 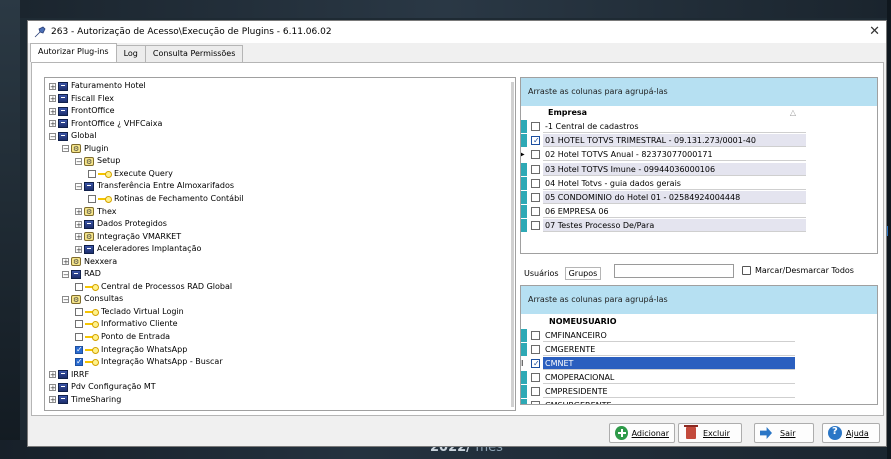 What do you see at coordinates (658, 363) in the screenshot?
I see `usuario-row: I CMNET` at bounding box center [658, 363].